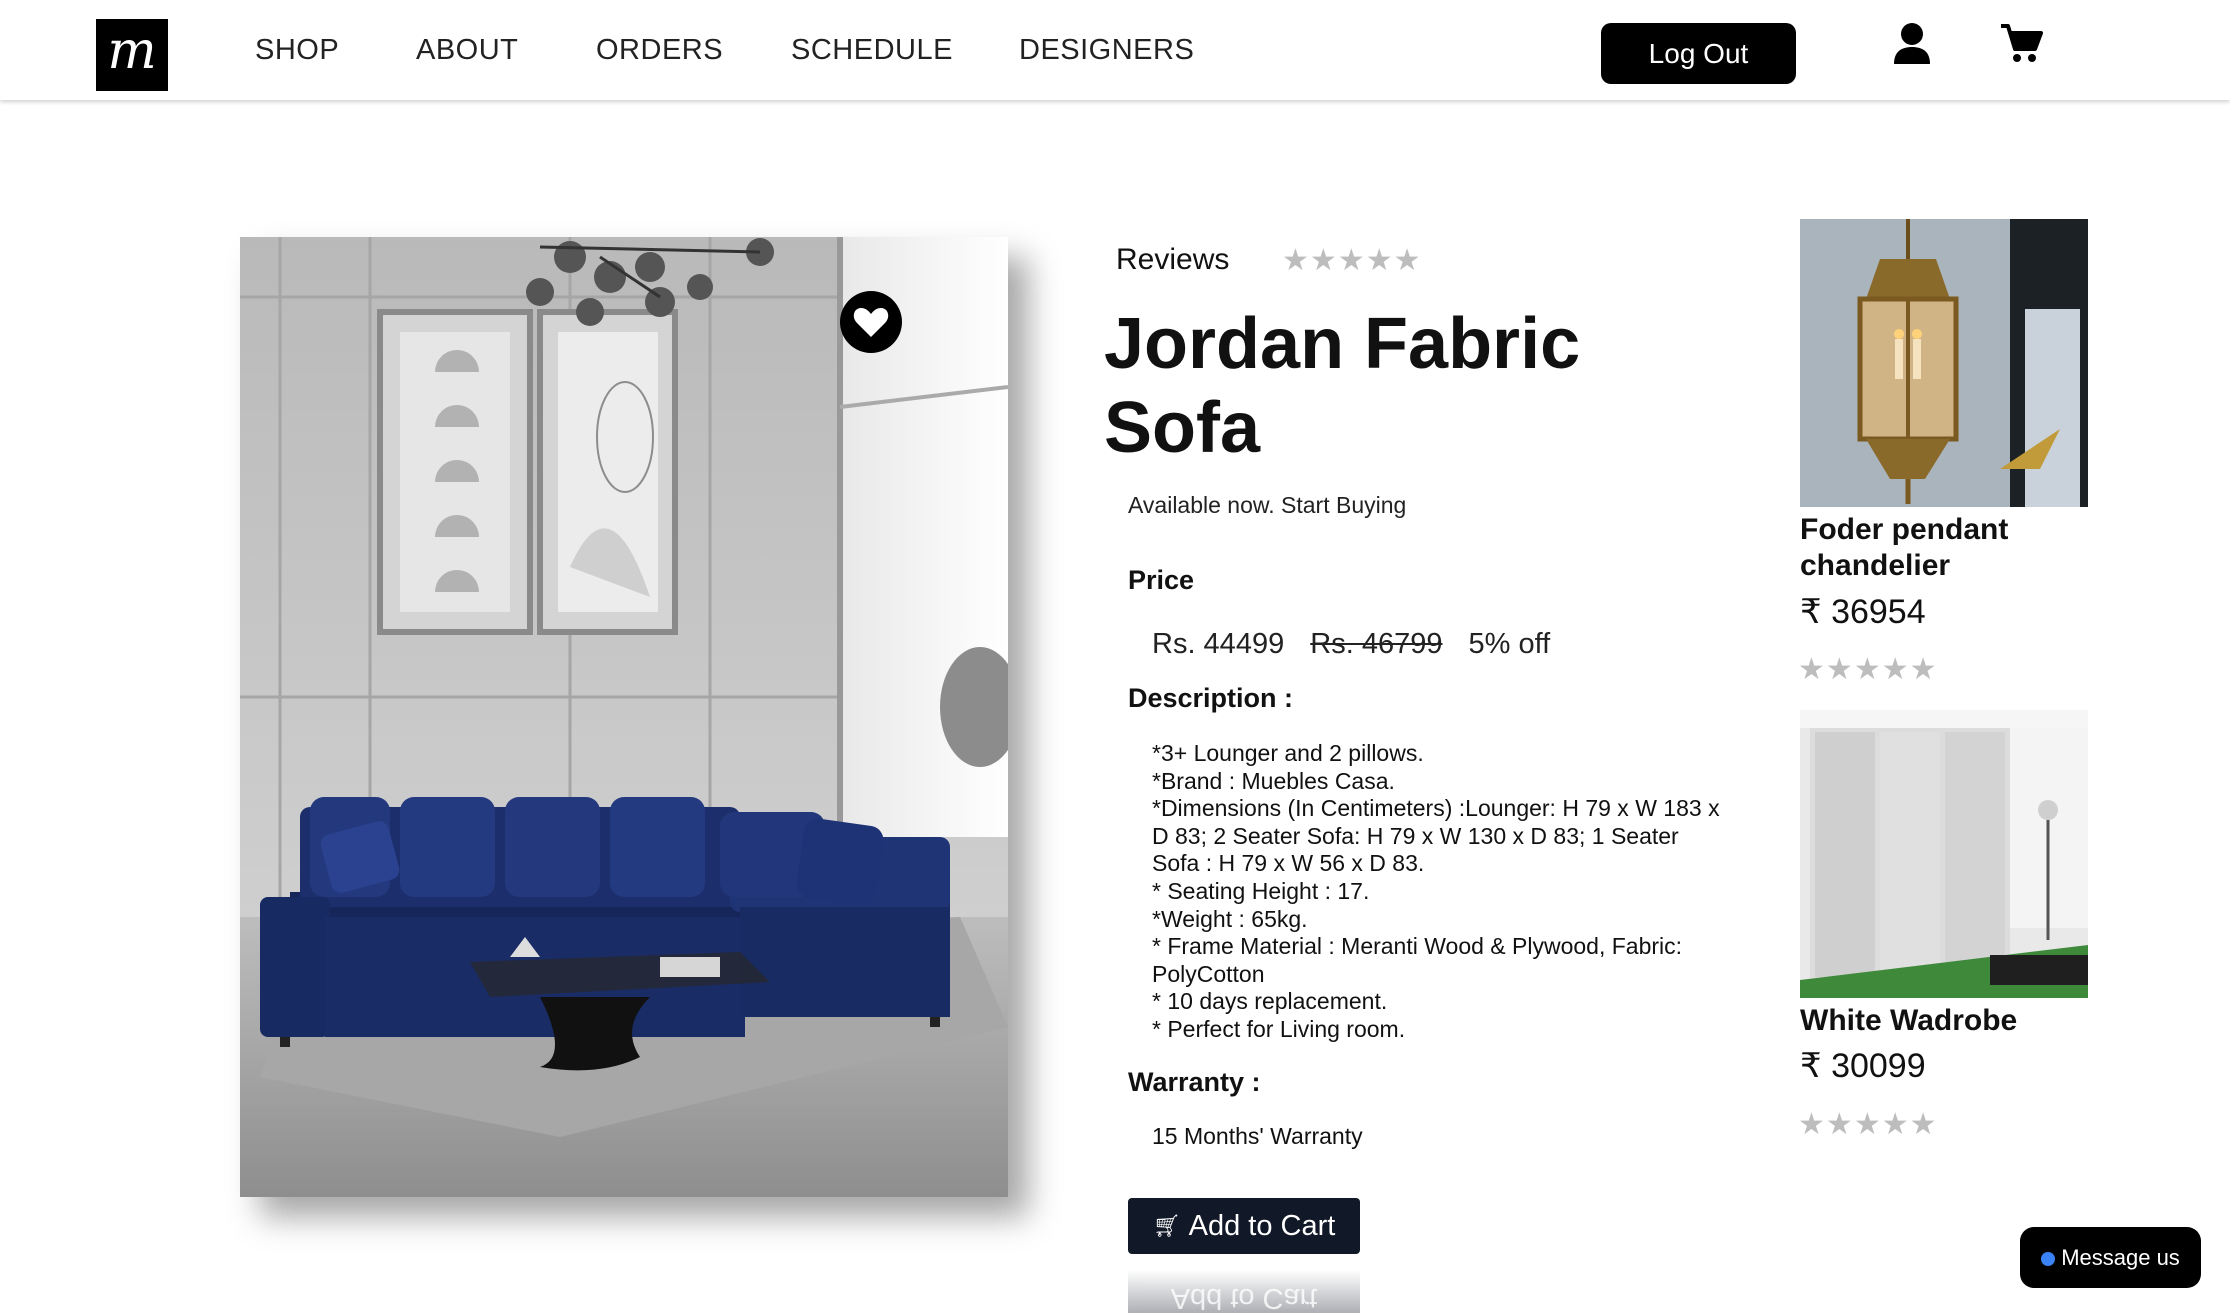 The height and width of the screenshot is (1313, 2230). Describe the element at coordinates (1218, 644) in the screenshot. I see `current-price: Rs. 44499` at that location.